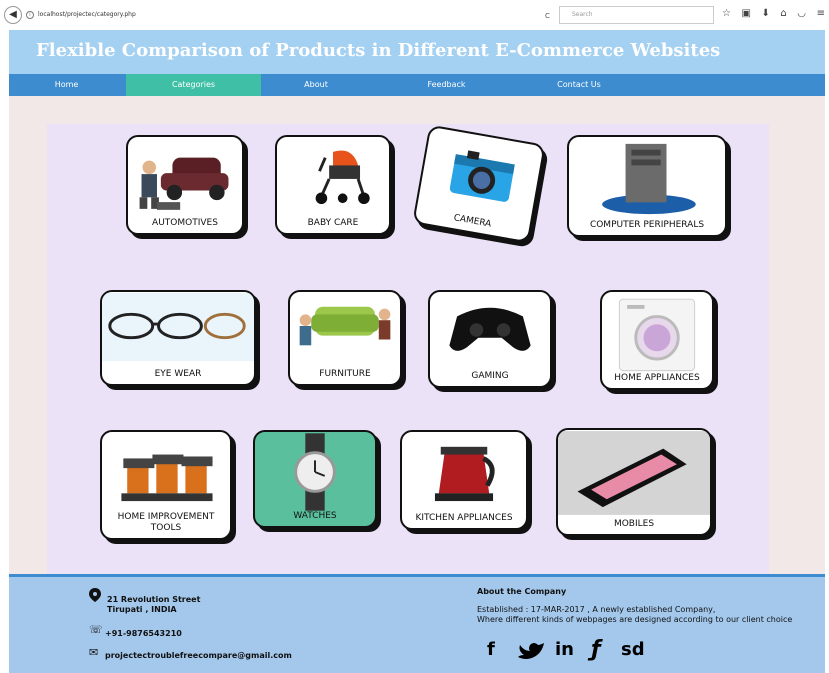 This screenshot has height=673, width=829. What do you see at coordinates (564, 649) in the screenshot?
I see `linkedin-icon: in` at bounding box center [564, 649].